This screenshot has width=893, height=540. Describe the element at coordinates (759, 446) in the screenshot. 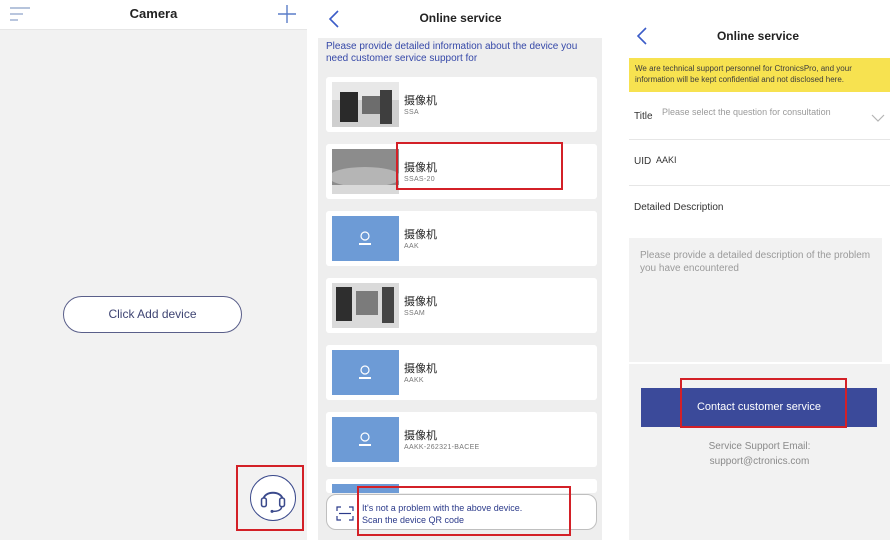

I see `support-email-label: Service Support Email:` at that location.